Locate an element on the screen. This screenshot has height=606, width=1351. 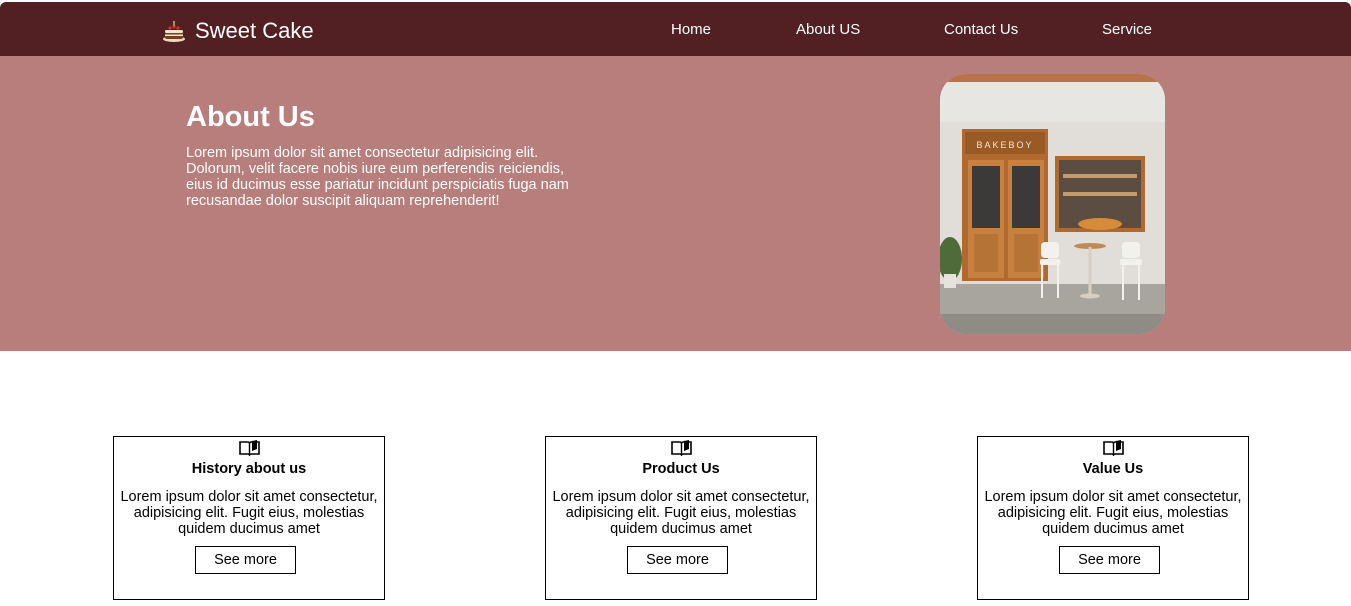
page-title: About Us is located at coordinates (250, 117).